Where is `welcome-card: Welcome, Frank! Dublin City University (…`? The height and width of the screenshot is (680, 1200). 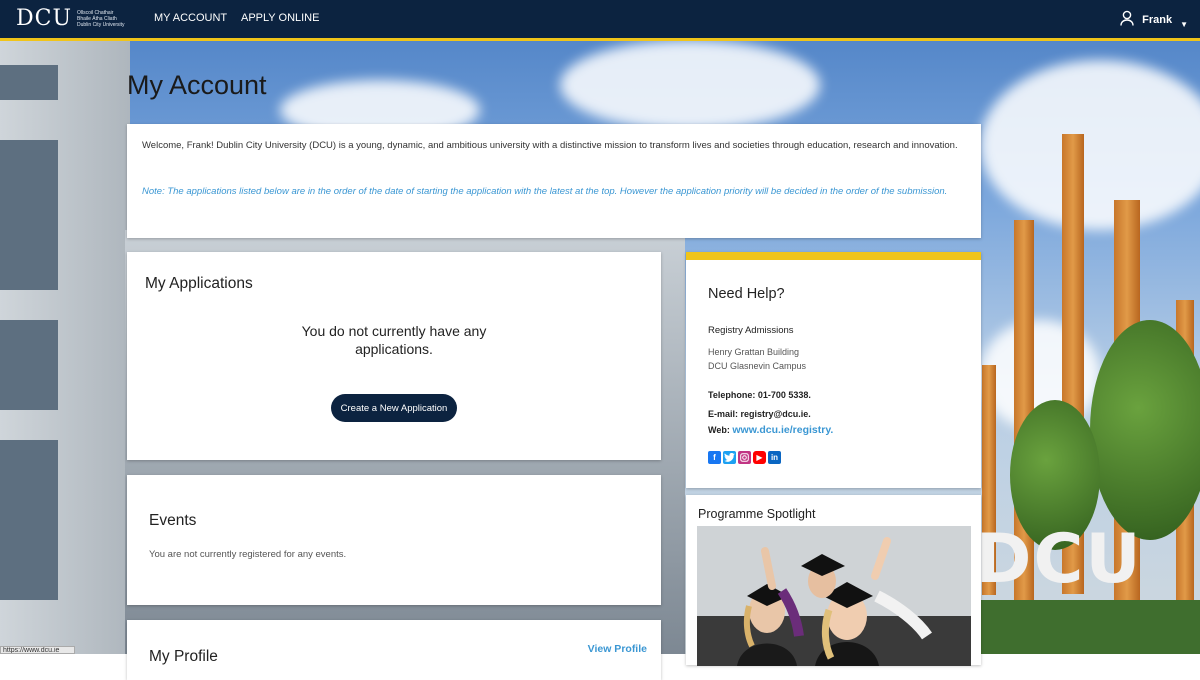
welcome-card: Welcome, Frank! Dublin City University (… is located at coordinates (554, 181).